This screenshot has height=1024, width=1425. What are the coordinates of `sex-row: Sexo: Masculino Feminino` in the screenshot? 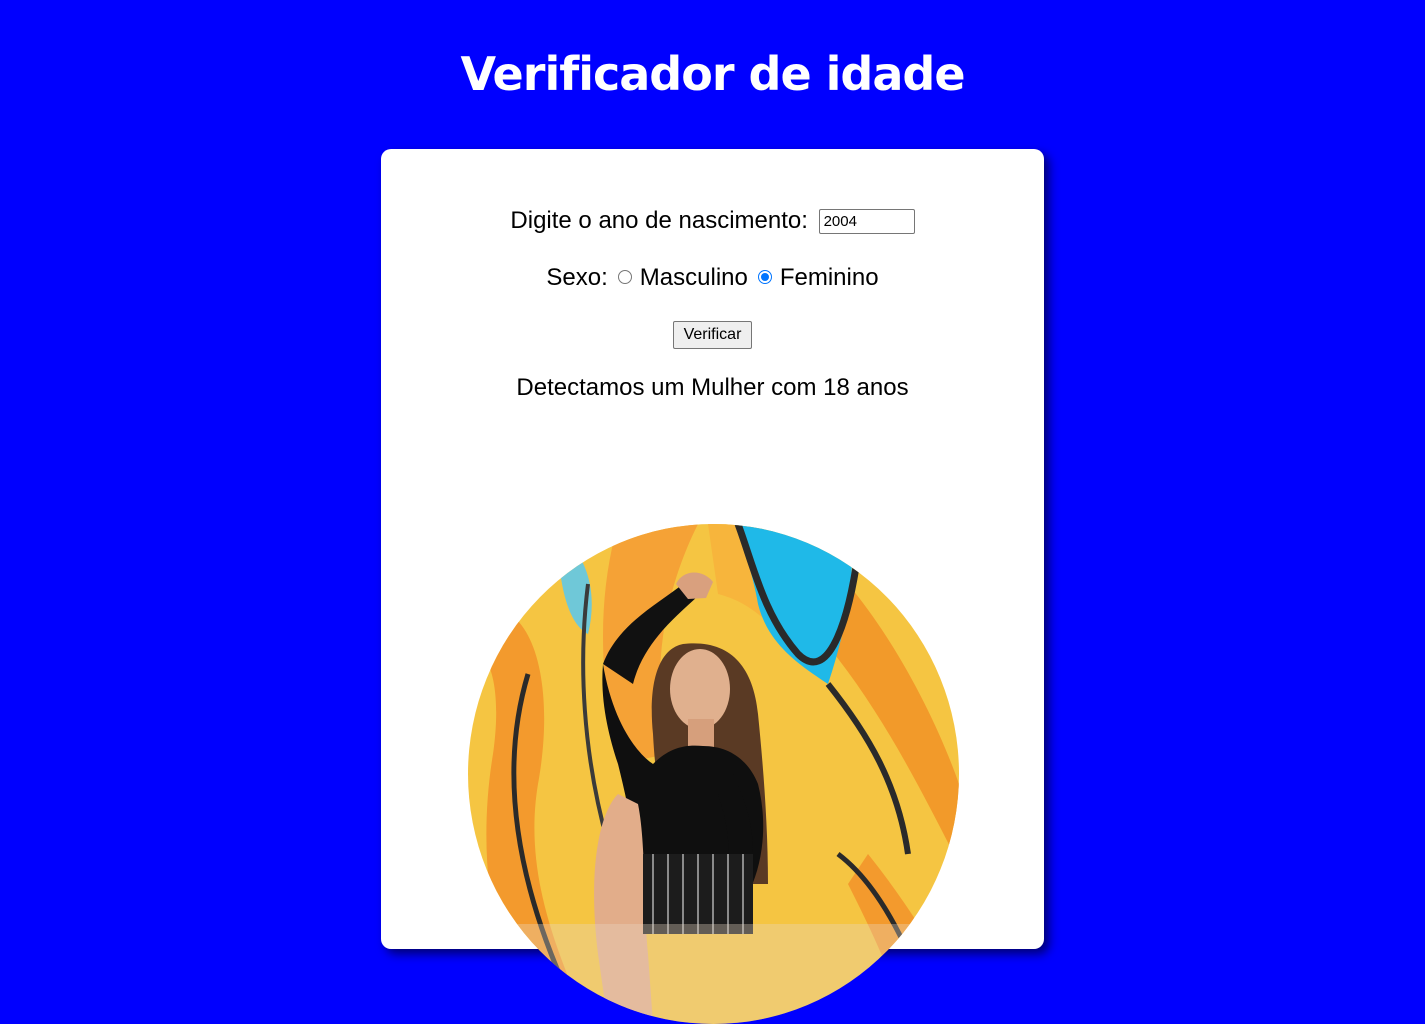 It's located at (712, 278).